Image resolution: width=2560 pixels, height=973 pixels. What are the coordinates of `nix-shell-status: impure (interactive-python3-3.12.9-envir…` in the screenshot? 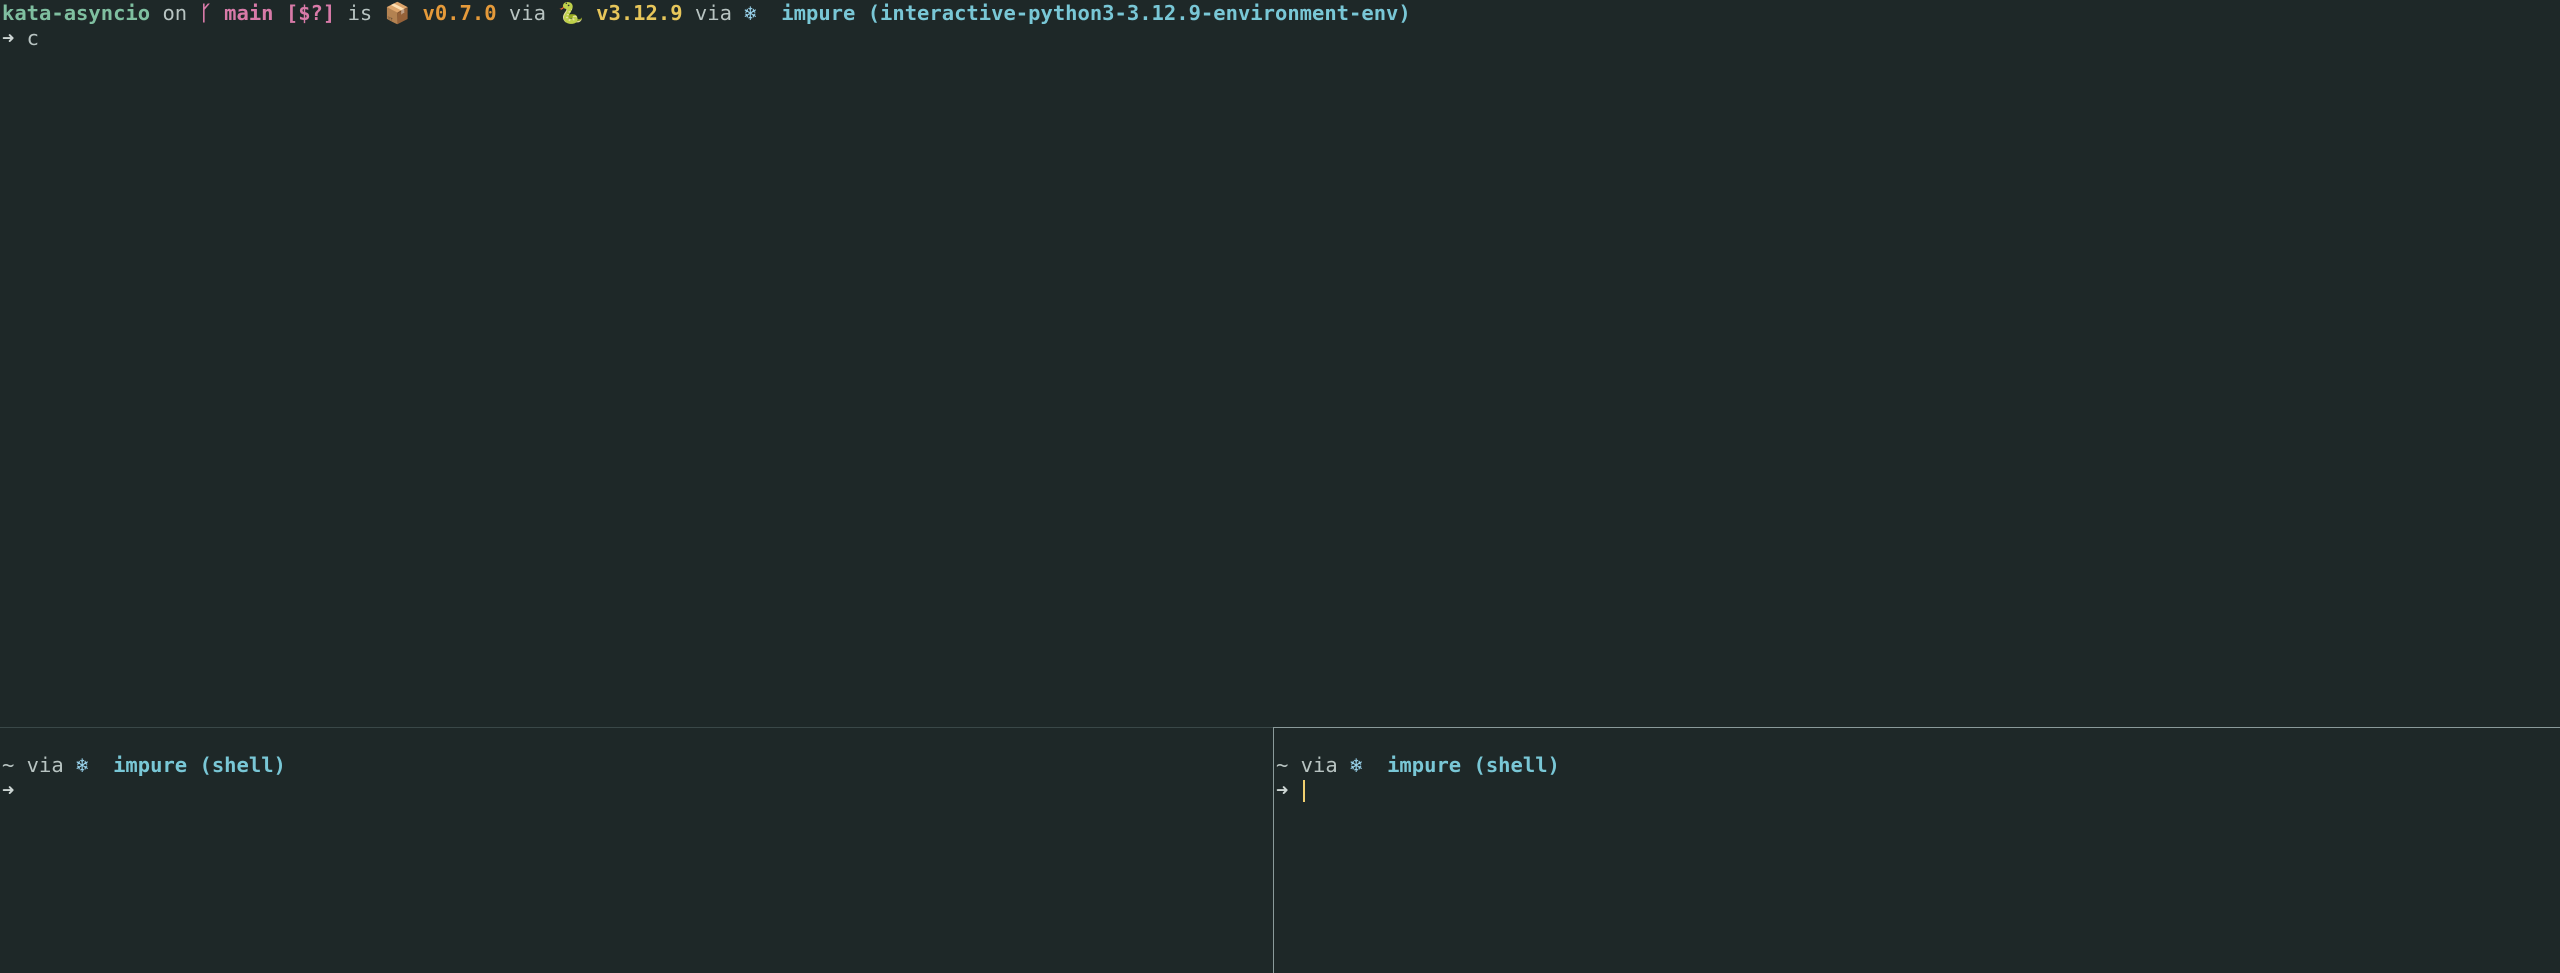 It's located at (1083, 13).